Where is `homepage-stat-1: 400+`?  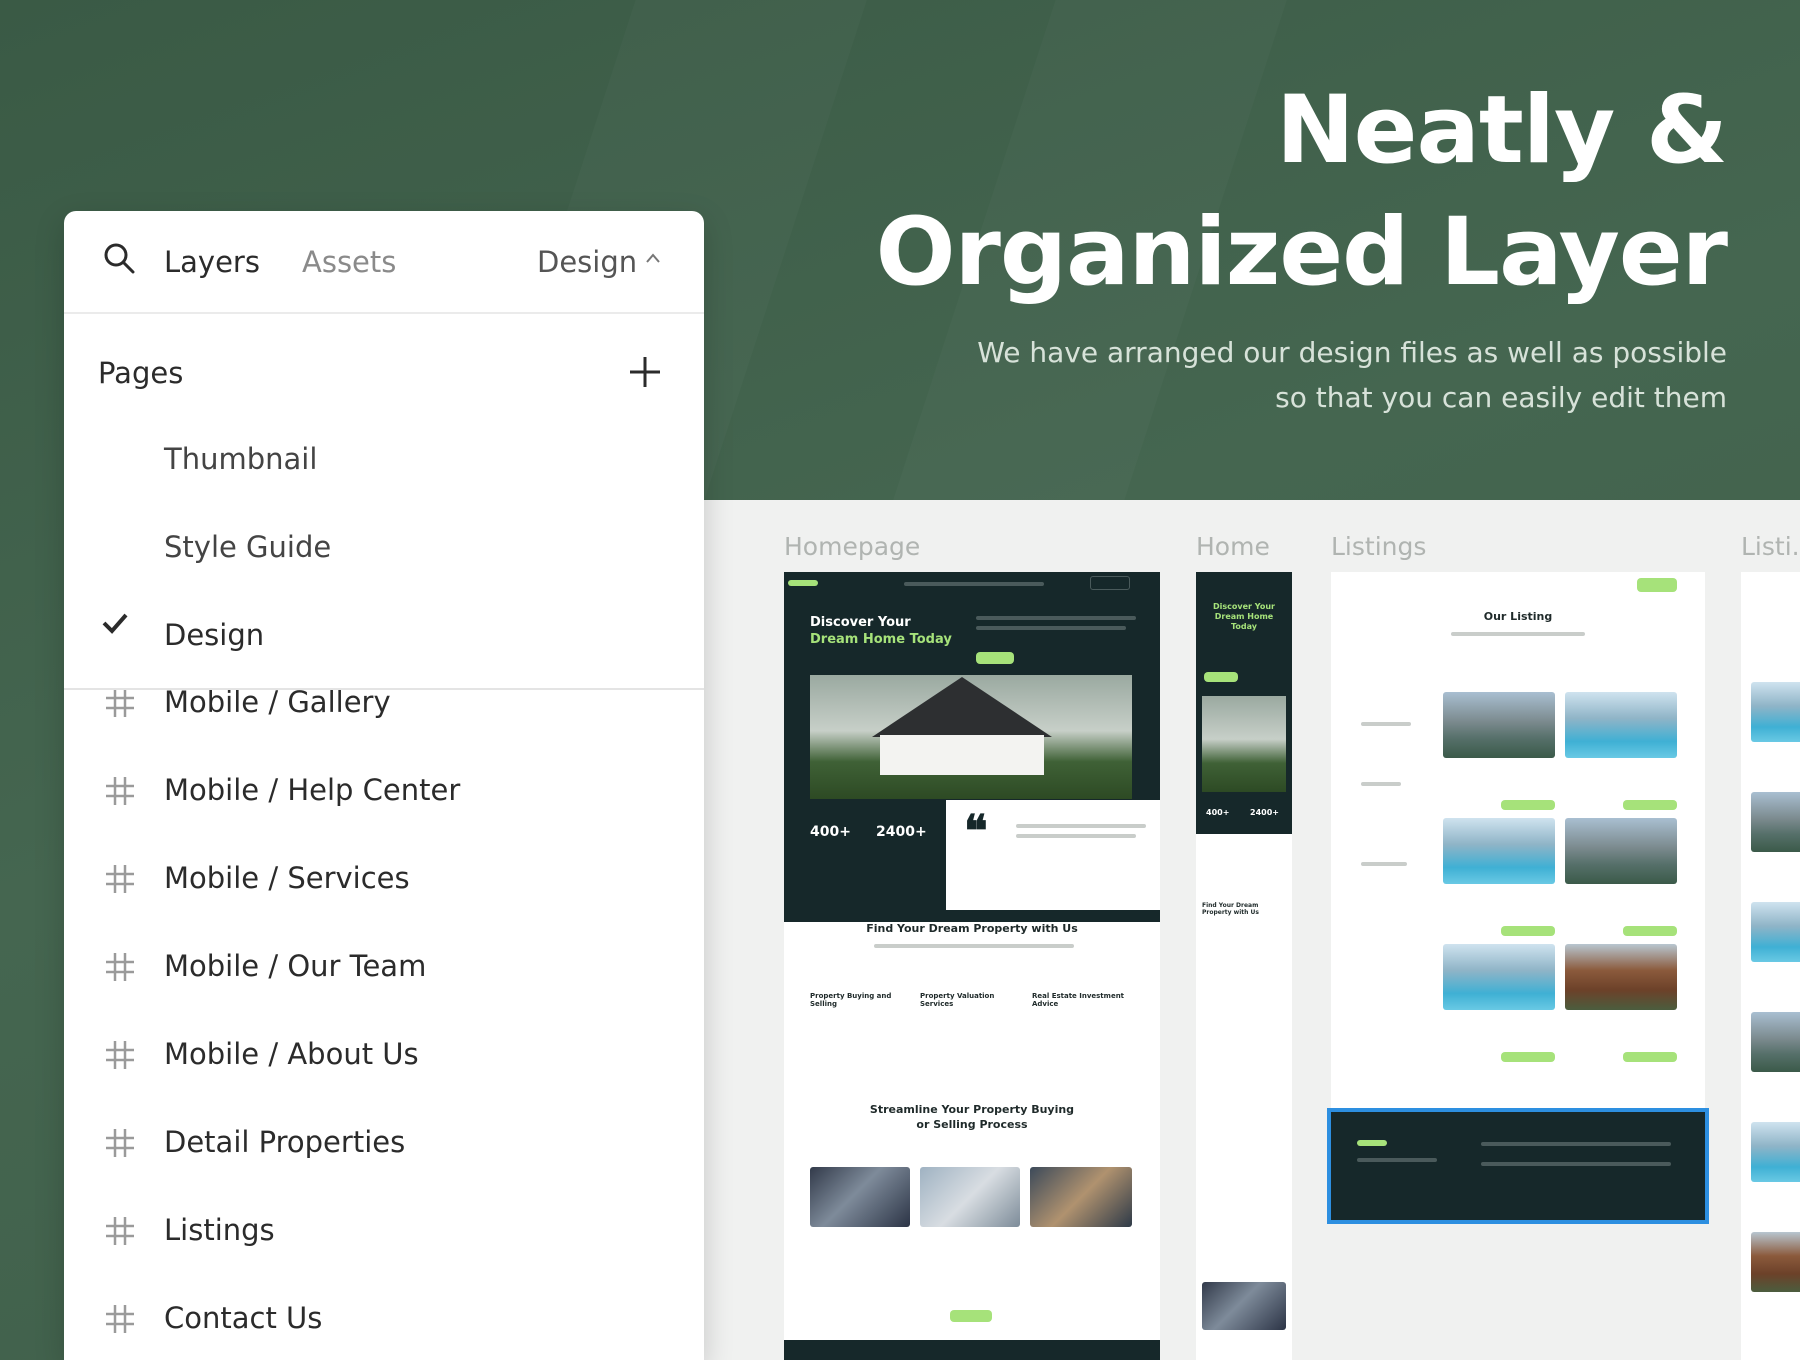 homepage-stat-1: 400+ is located at coordinates (830, 832).